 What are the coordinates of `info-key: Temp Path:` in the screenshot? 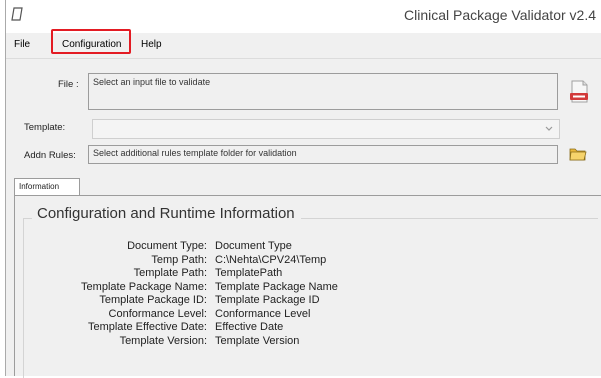 It's located at (179, 259).